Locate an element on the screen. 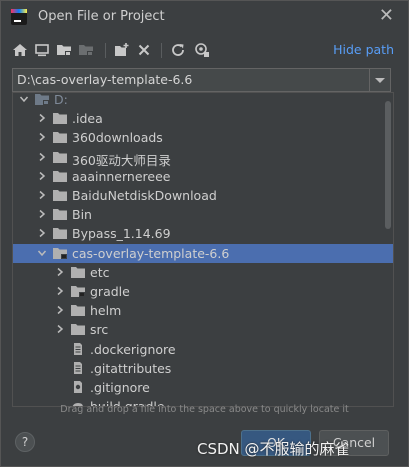 The width and height of the screenshot is (409, 467). tree-row: 360驱动大师目录 is located at coordinates (203, 158).